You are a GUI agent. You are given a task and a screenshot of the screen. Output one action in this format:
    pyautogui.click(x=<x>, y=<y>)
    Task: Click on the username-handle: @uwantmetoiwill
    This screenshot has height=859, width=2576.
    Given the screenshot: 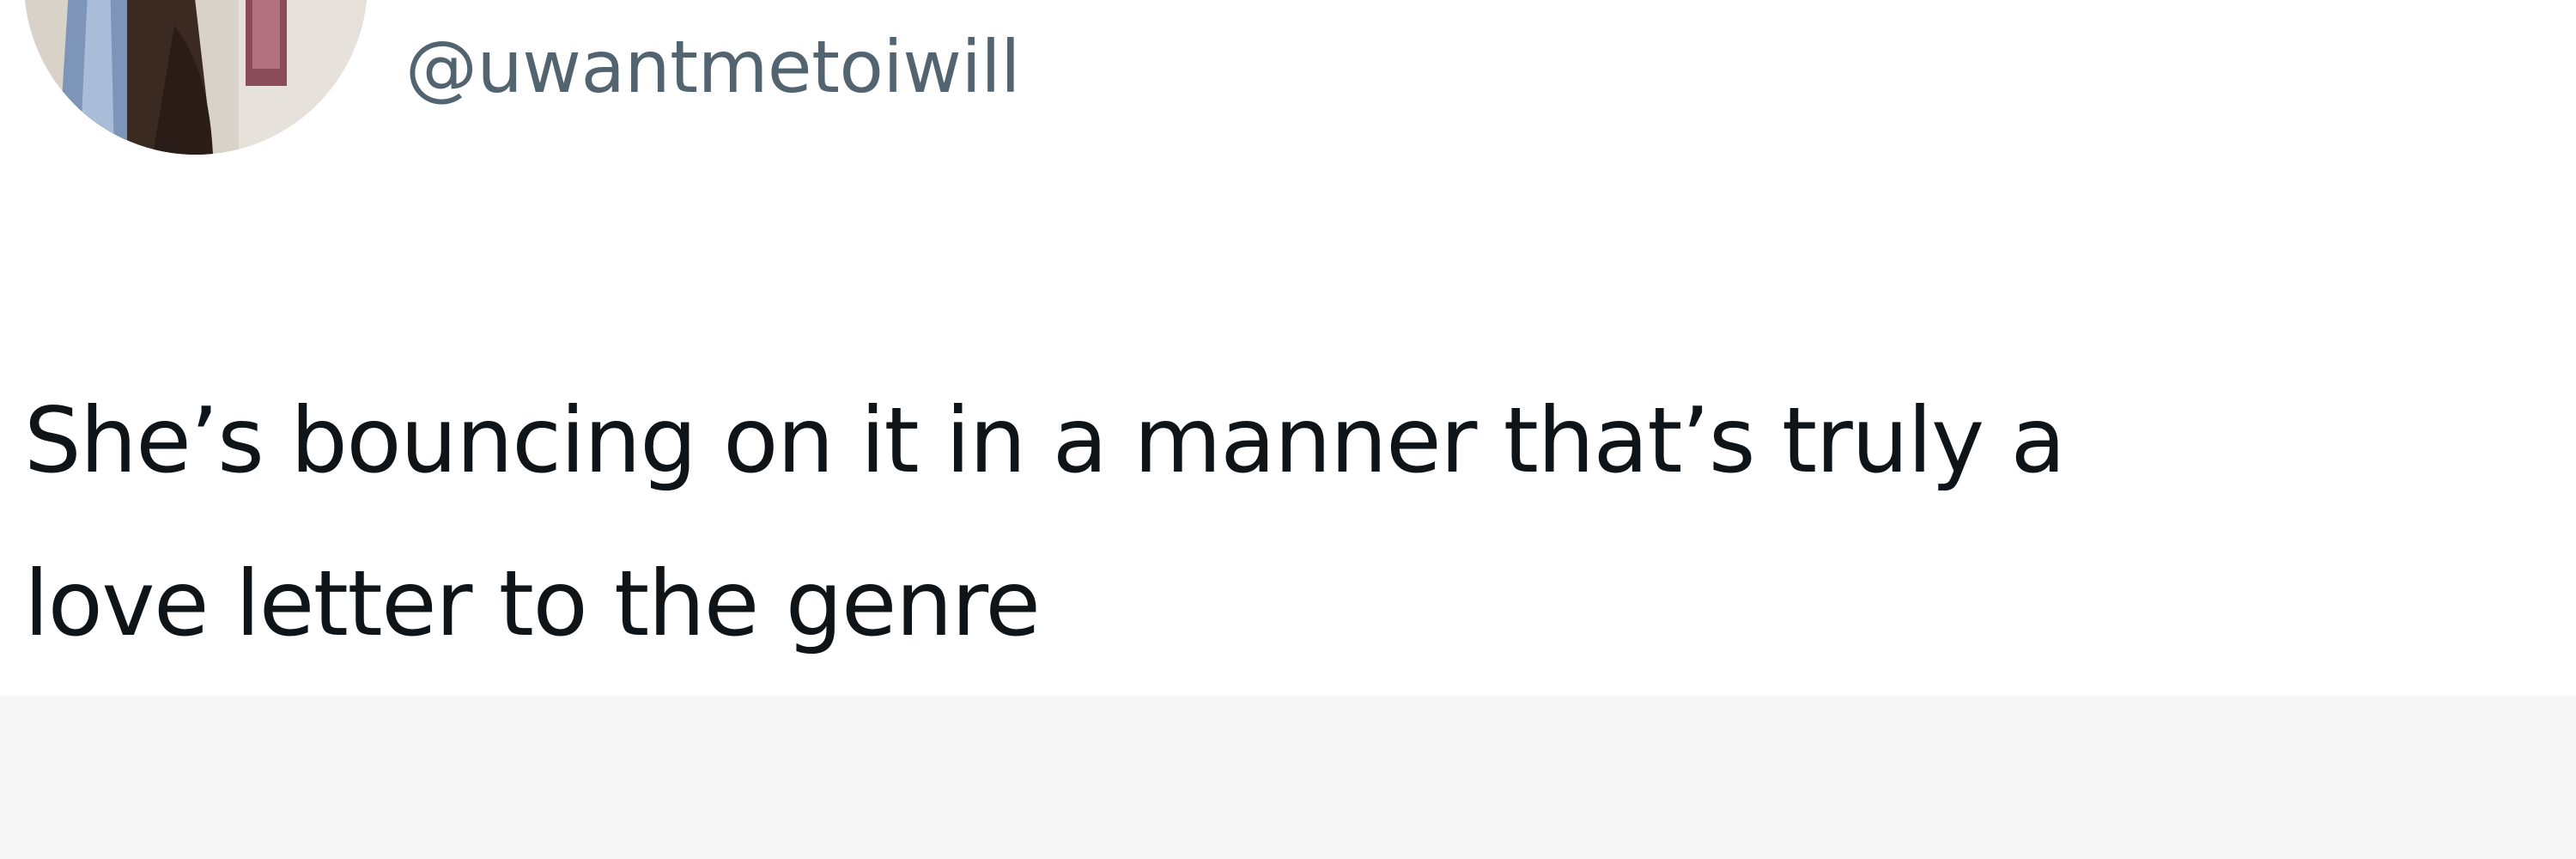 What is the action you would take?
    pyautogui.click(x=713, y=67)
    